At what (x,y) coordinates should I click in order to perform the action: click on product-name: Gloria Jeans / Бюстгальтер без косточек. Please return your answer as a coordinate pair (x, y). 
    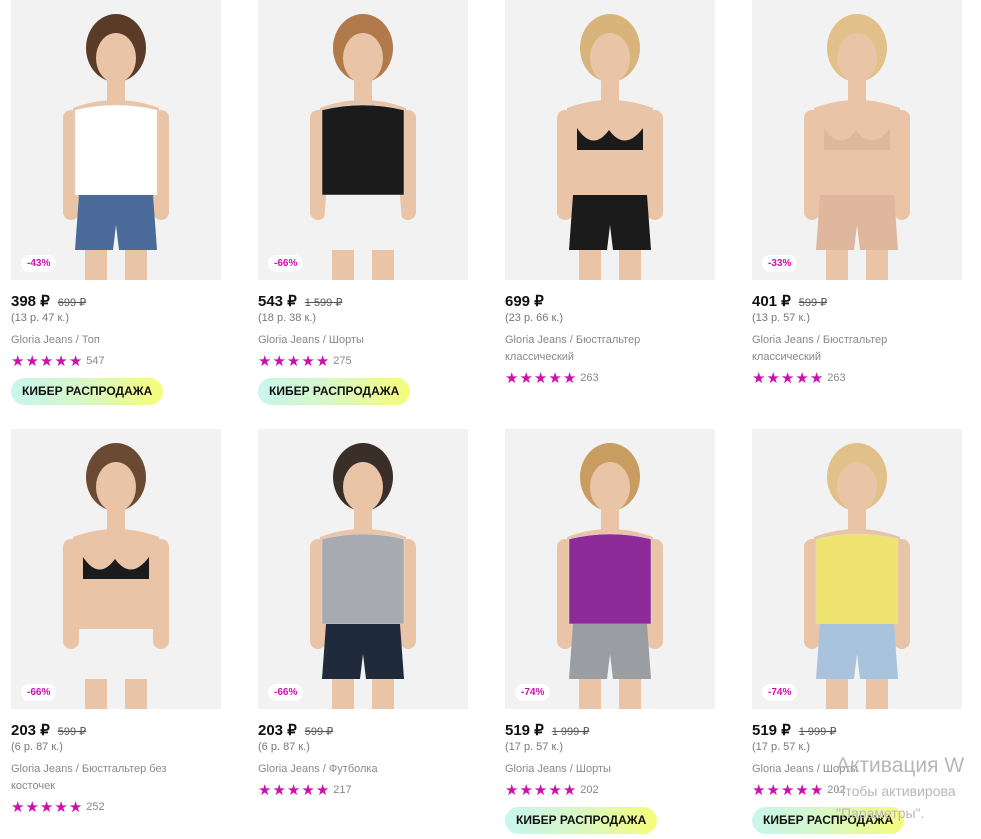
    Looking at the image, I should click on (106, 778).